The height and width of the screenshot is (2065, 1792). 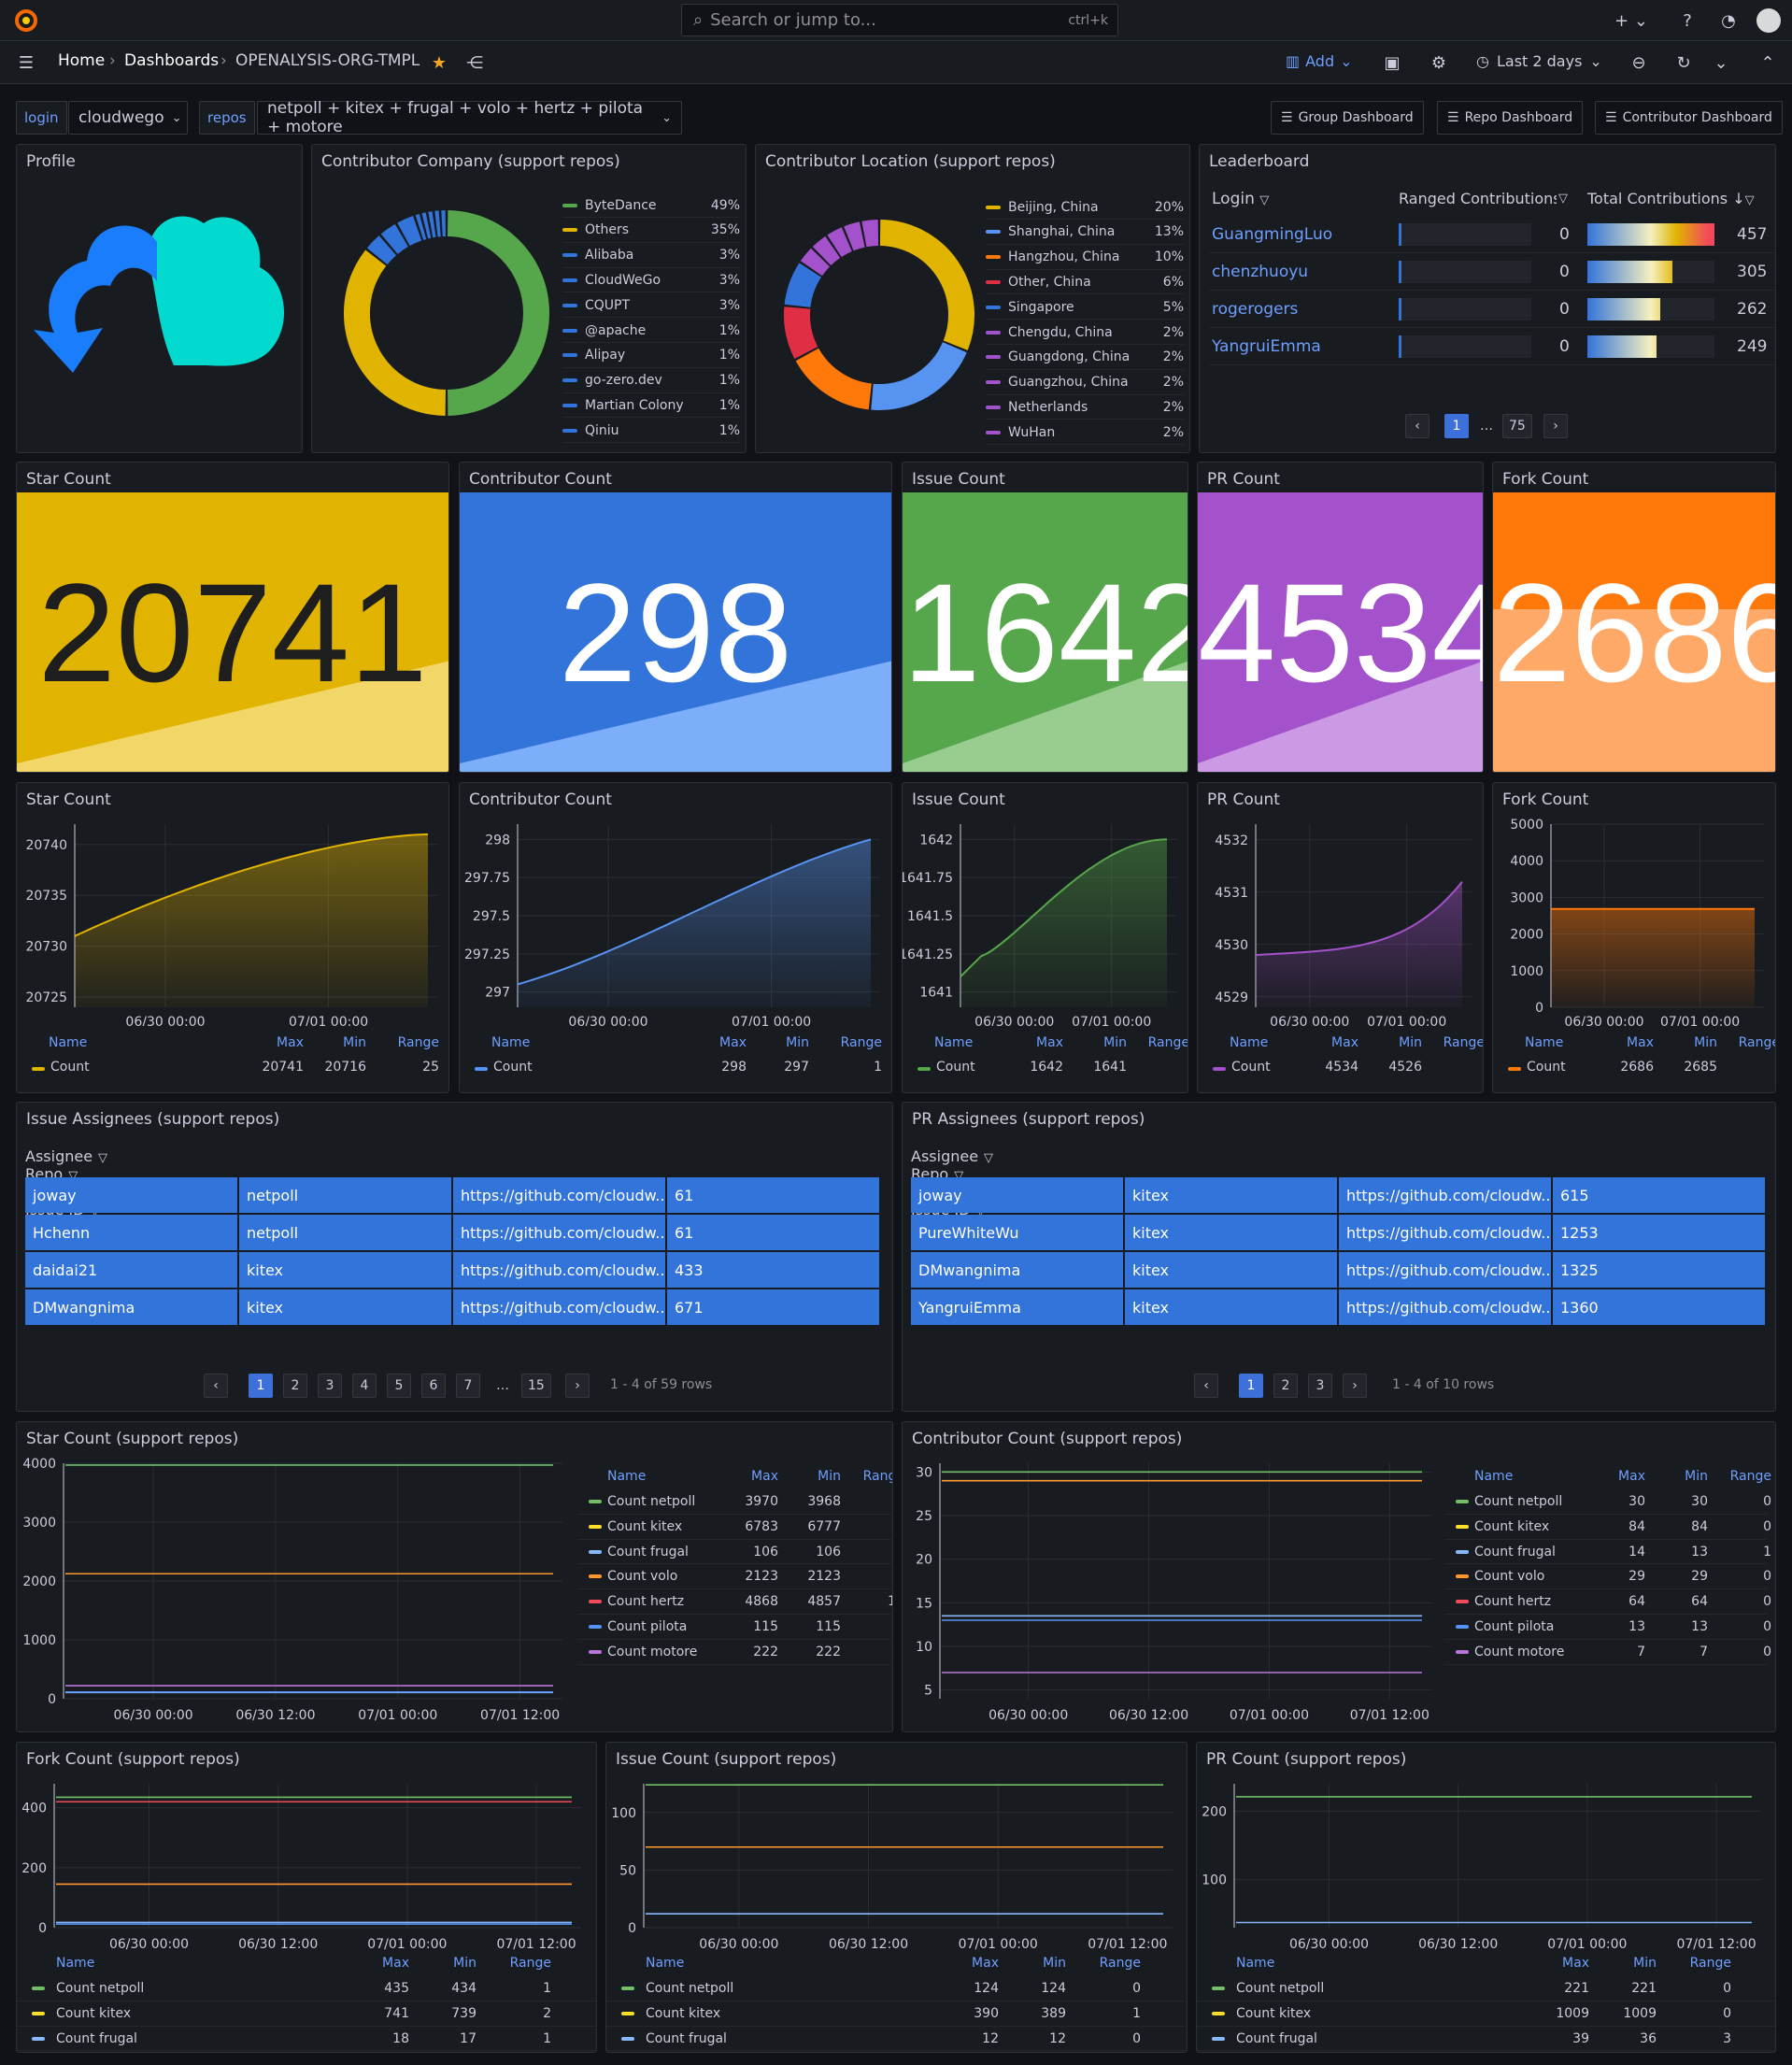 What do you see at coordinates (1492, 272) in the screenshot?
I see `table-row: chenzhuoyu 0 305` at bounding box center [1492, 272].